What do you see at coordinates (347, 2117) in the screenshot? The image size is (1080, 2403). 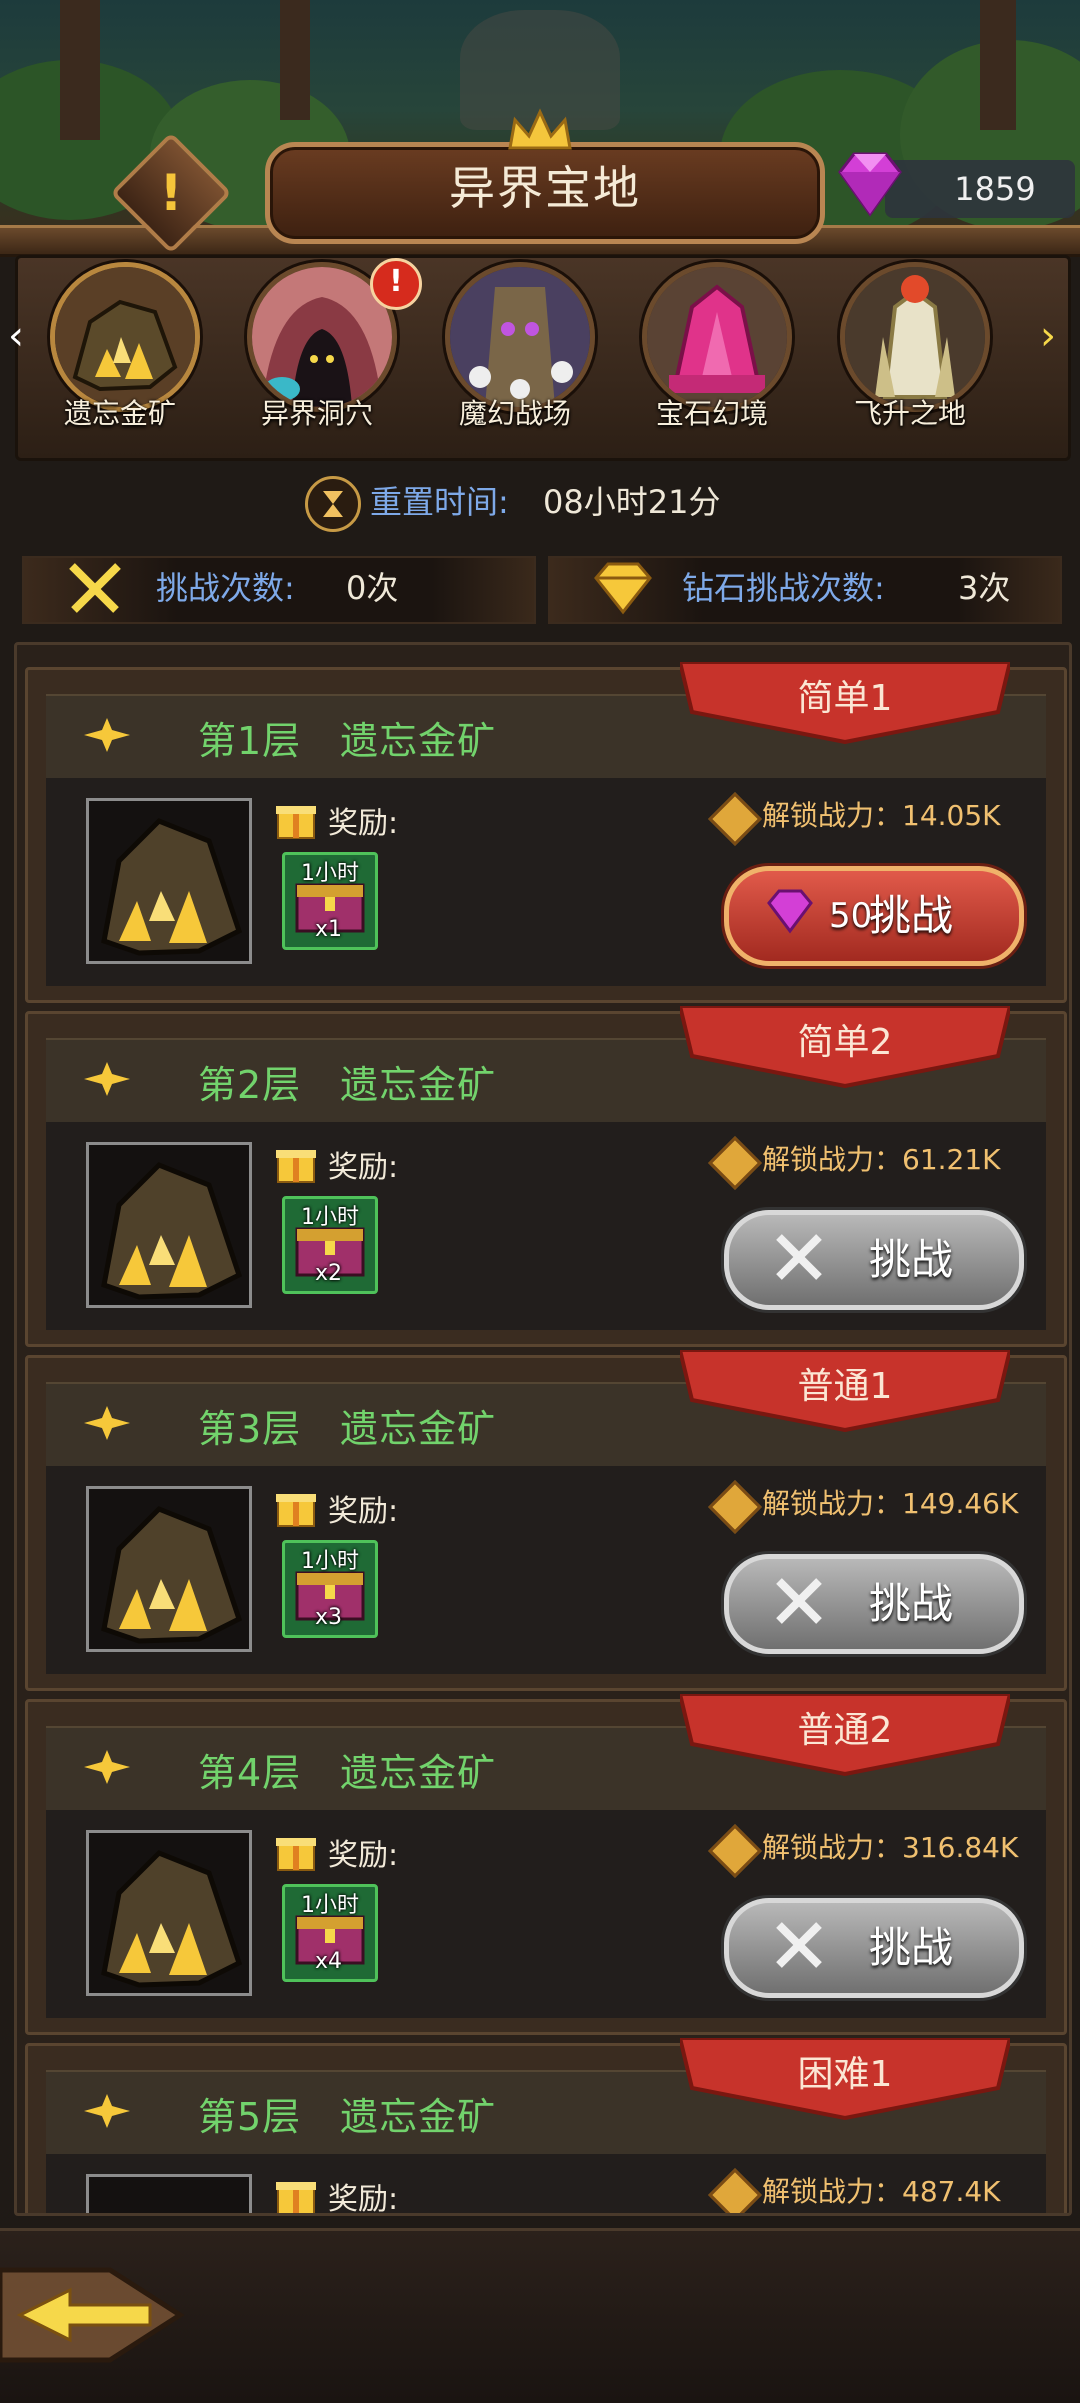 I see `floor-name: 第5层 遗忘金矿` at bounding box center [347, 2117].